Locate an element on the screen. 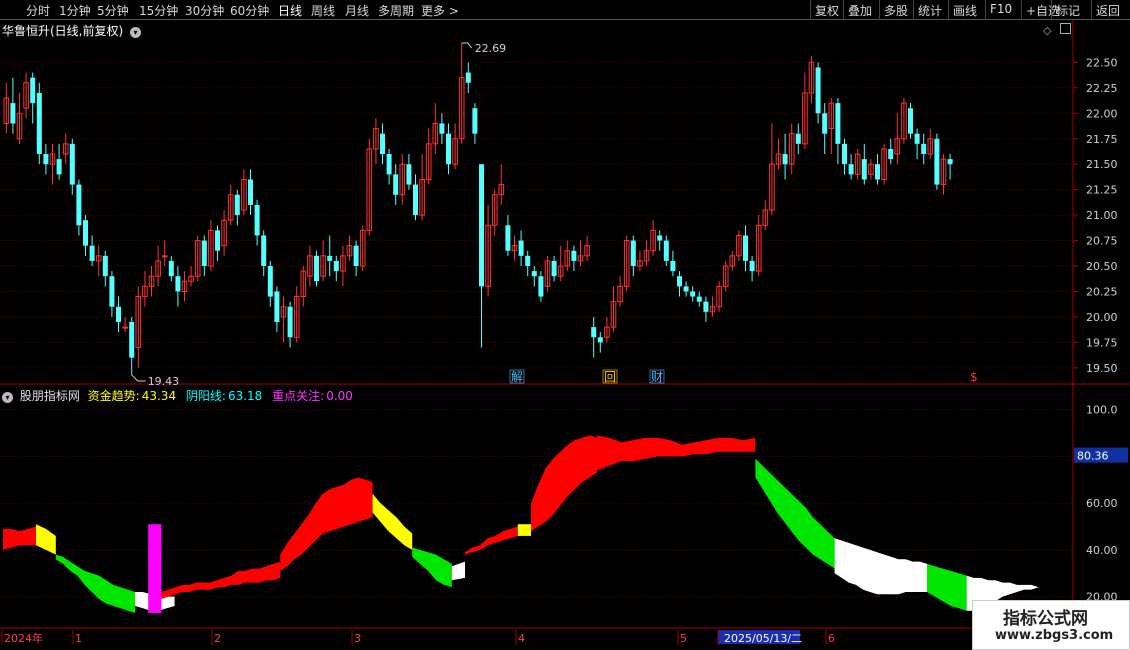  low-label: 19.43 is located at coordinates (164, 381).